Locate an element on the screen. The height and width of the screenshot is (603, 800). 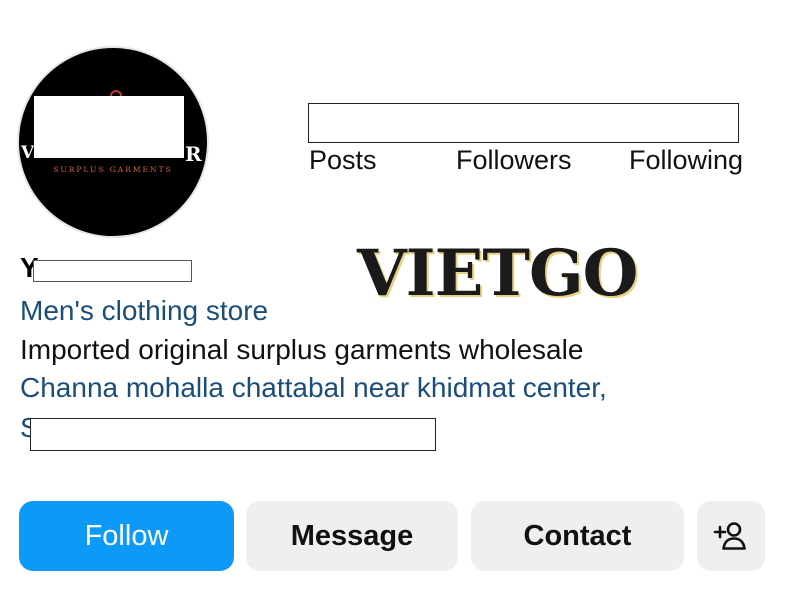
redacted-stats-counts is located at coordinates (523, 123).